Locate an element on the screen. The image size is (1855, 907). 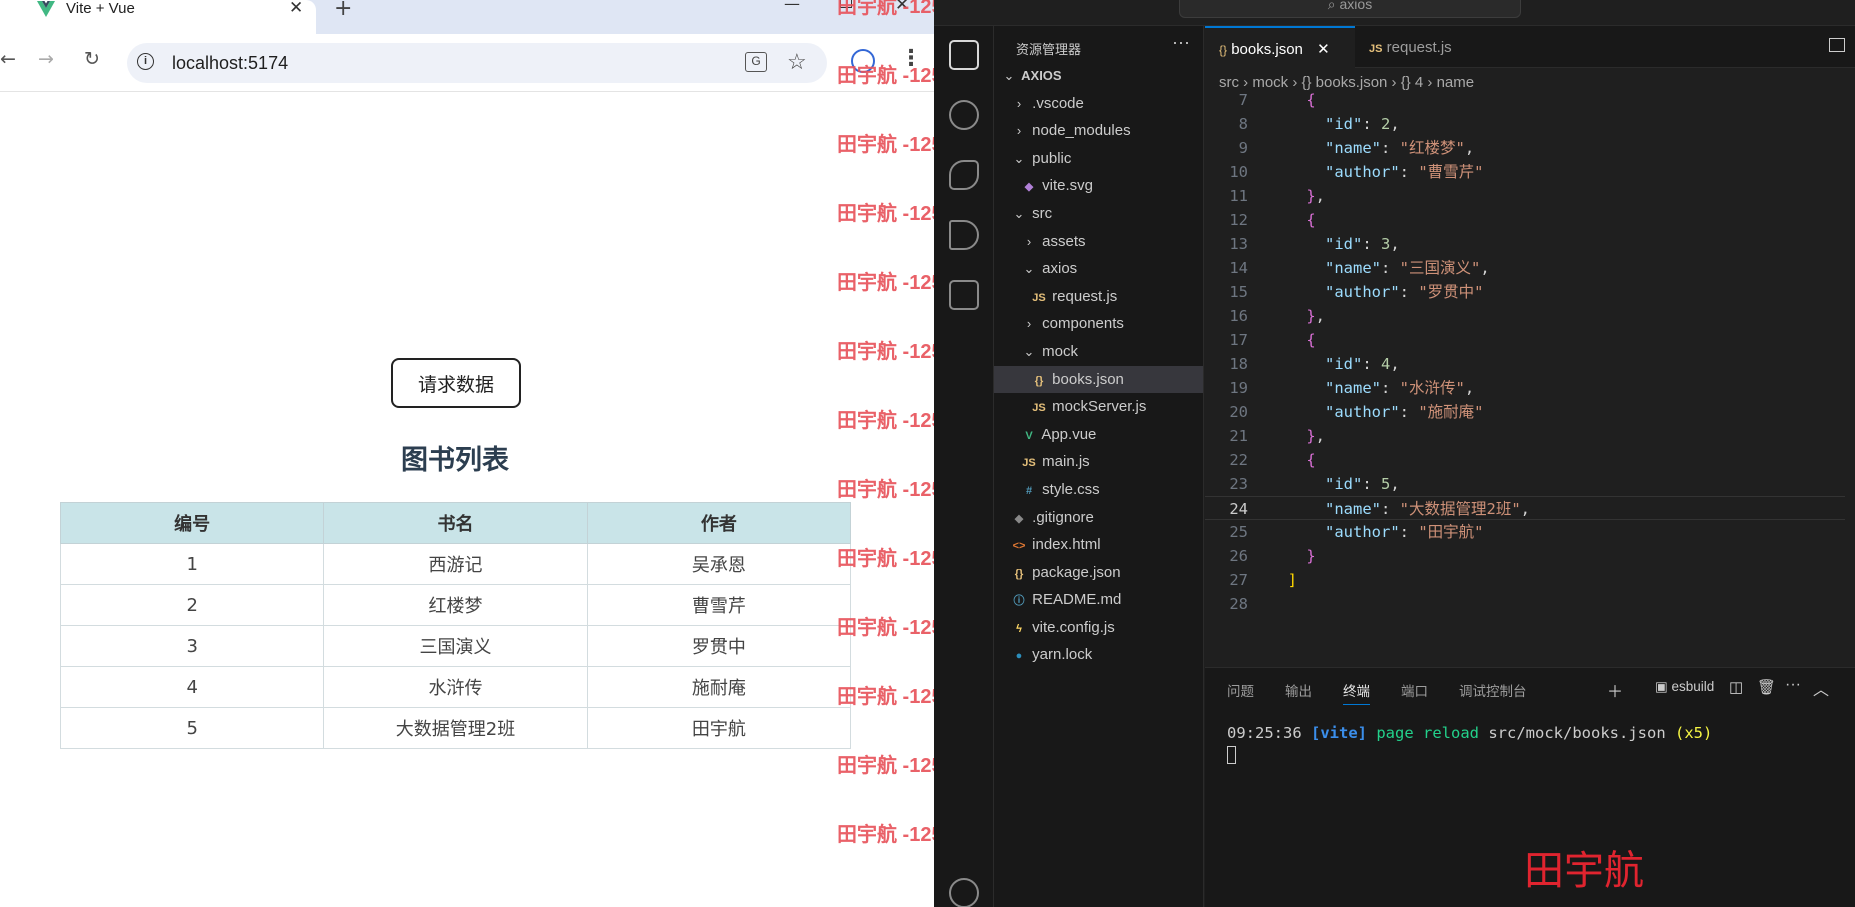
tab-books-json: {} books.json ✕ is located at coordinates (1280, 47).